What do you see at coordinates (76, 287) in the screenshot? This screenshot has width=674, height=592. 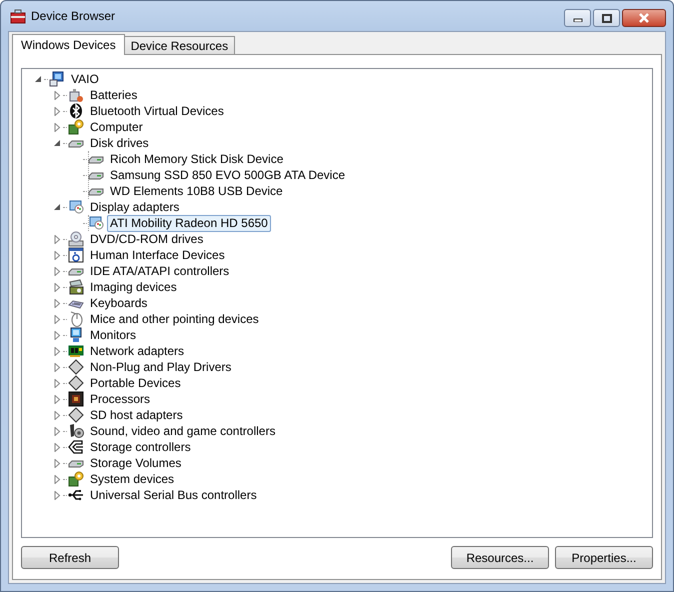 I see `scanner-icon` at bounding box center [76, 287].